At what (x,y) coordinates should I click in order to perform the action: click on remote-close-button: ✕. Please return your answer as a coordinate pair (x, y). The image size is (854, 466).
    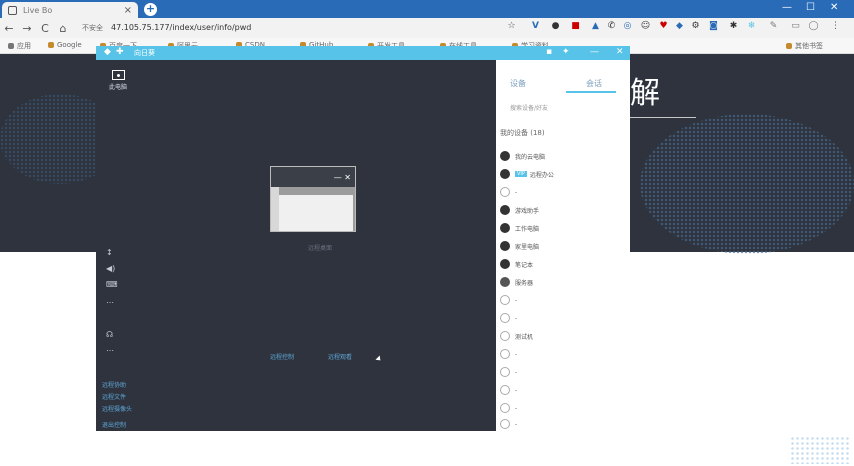
    Looking at the image, I should click on (620, 52).